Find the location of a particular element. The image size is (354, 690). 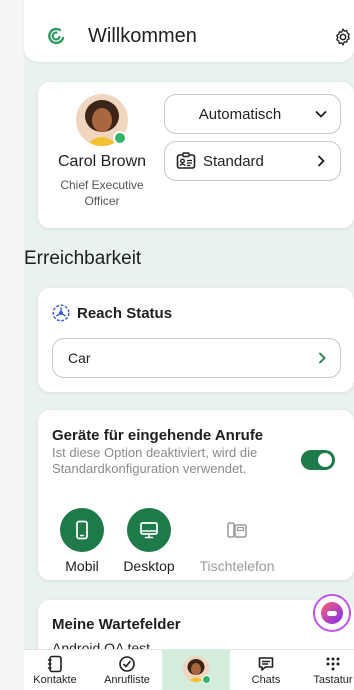

reach-status-title: Reach Status is located at coordinates (125, 313).